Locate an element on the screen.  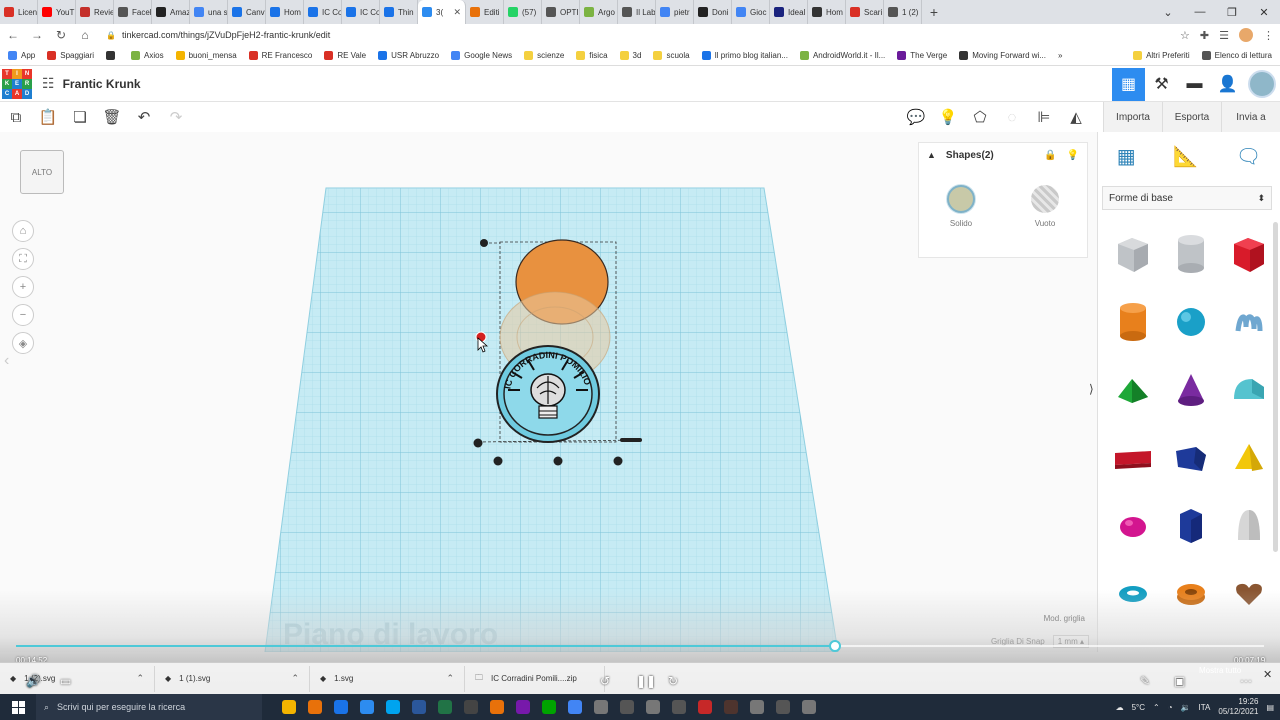
bookmark-item: RE Francesco is located at coordinates (280, 55).